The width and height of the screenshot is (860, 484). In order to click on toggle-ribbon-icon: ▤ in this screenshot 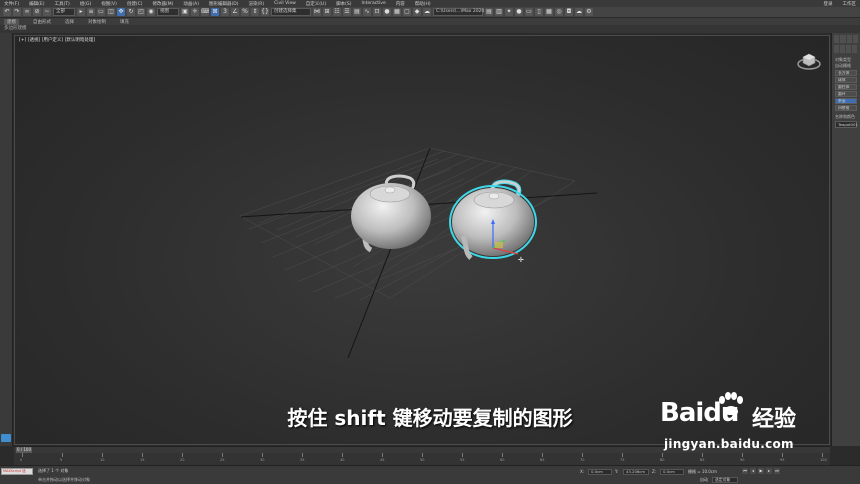, I will do `click(357, 12)`.